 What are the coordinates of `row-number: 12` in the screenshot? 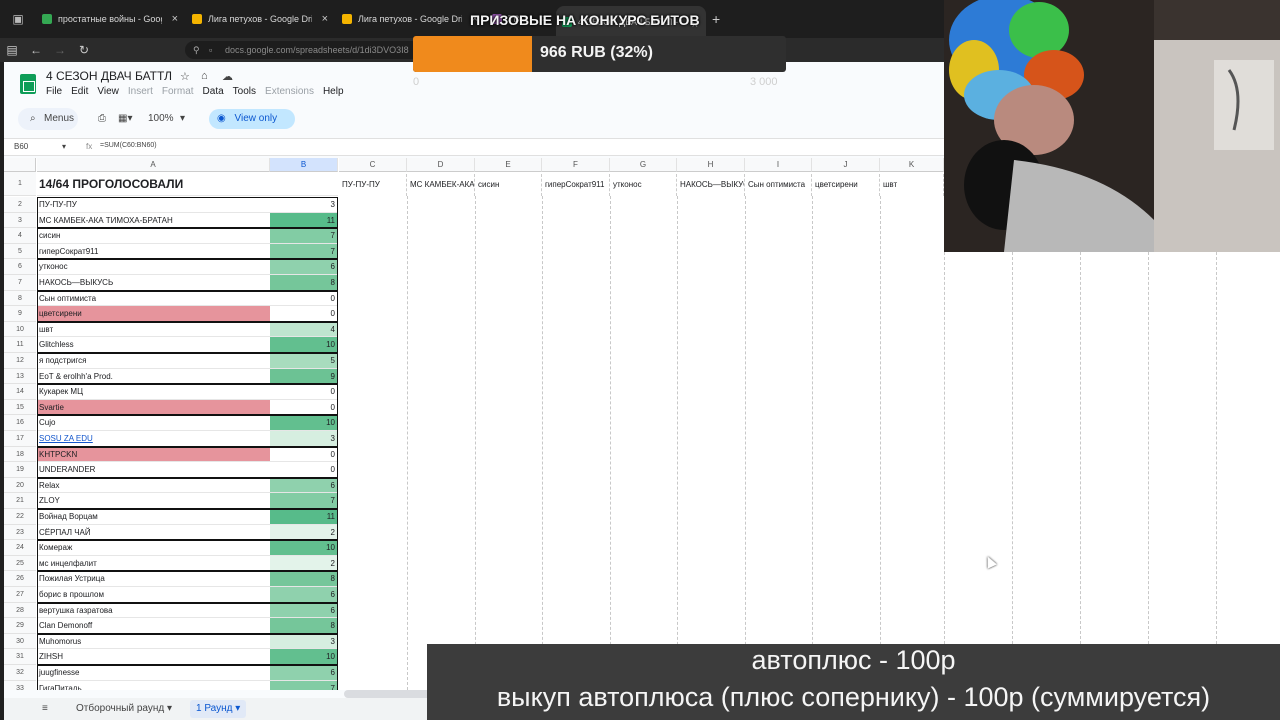 It's located at (20, 361).